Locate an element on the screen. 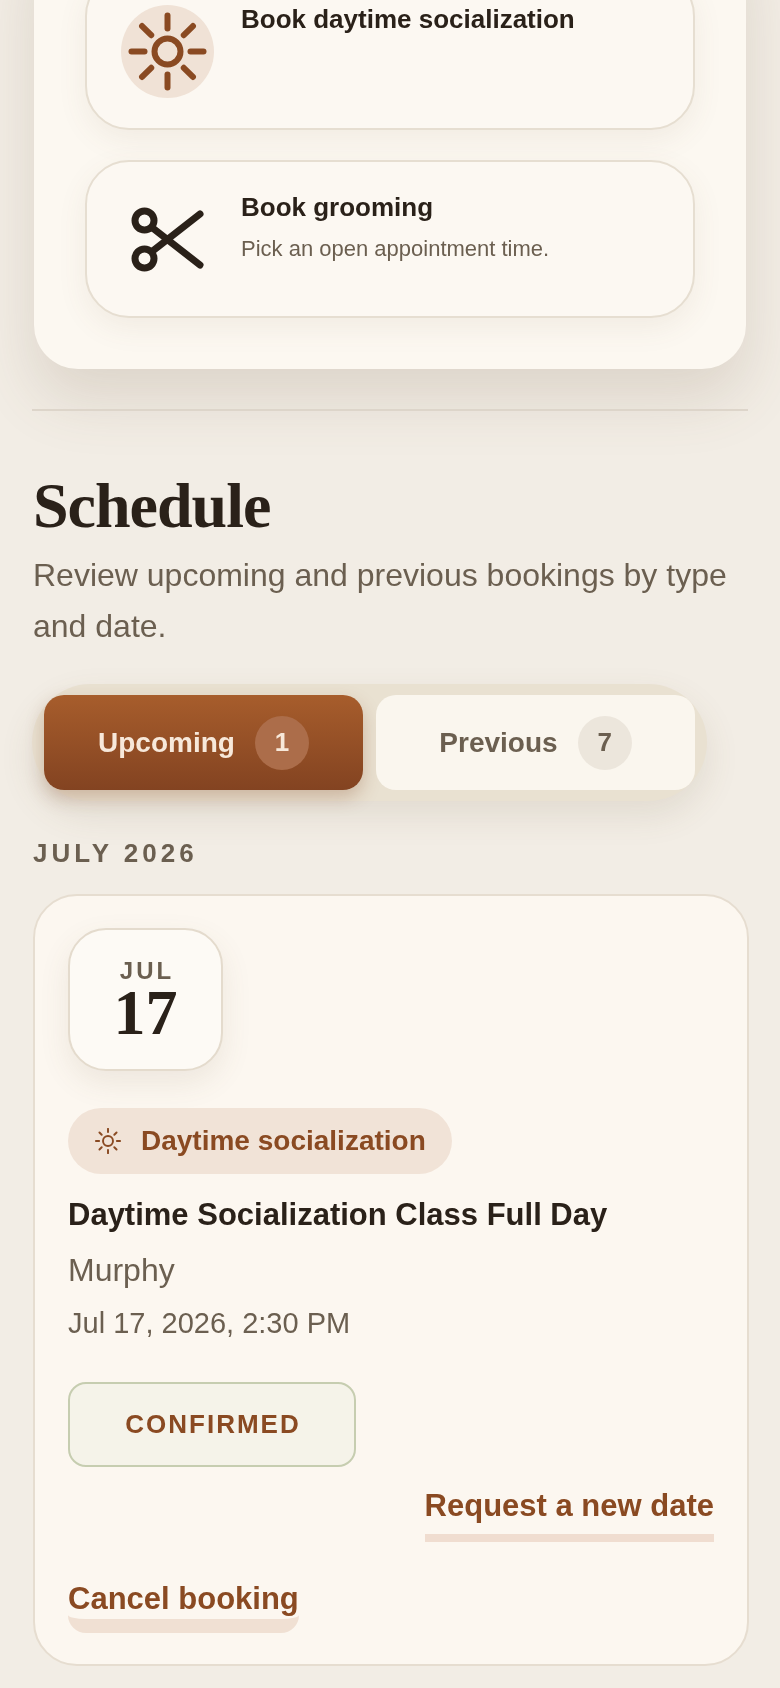  date-day: 17 is located at coordinates (145, 1012).